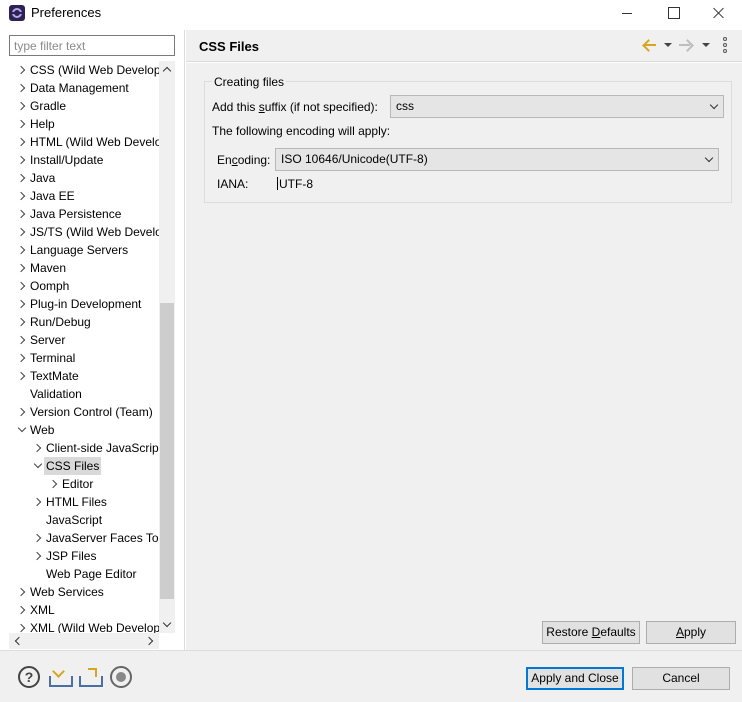  Describe the element at coordinates (80, 124) in the screenshot. I see `tree-item: Help` at that location.